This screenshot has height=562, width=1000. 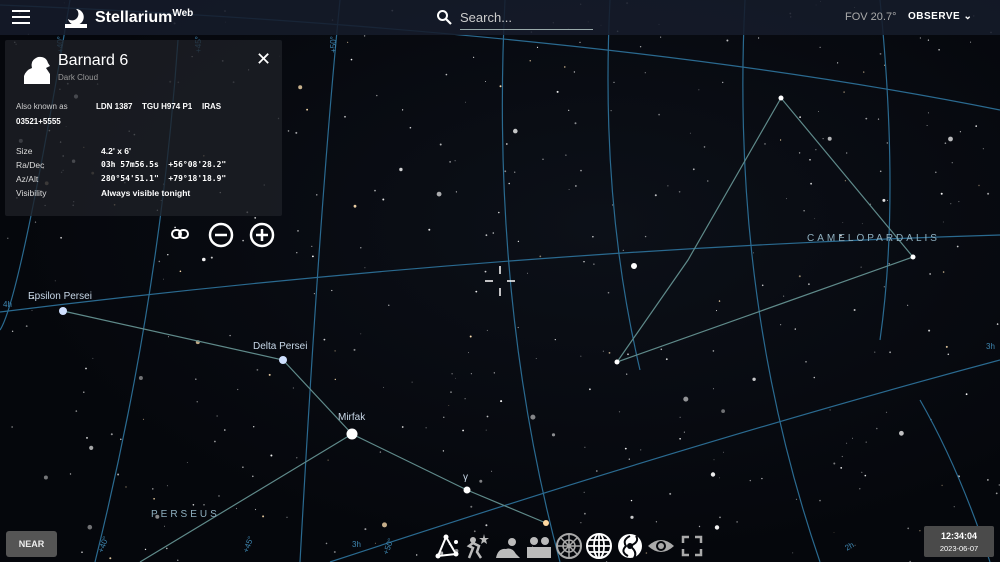 I want to click on radec-label: Ra/Dec, so click(x=30, y=165).